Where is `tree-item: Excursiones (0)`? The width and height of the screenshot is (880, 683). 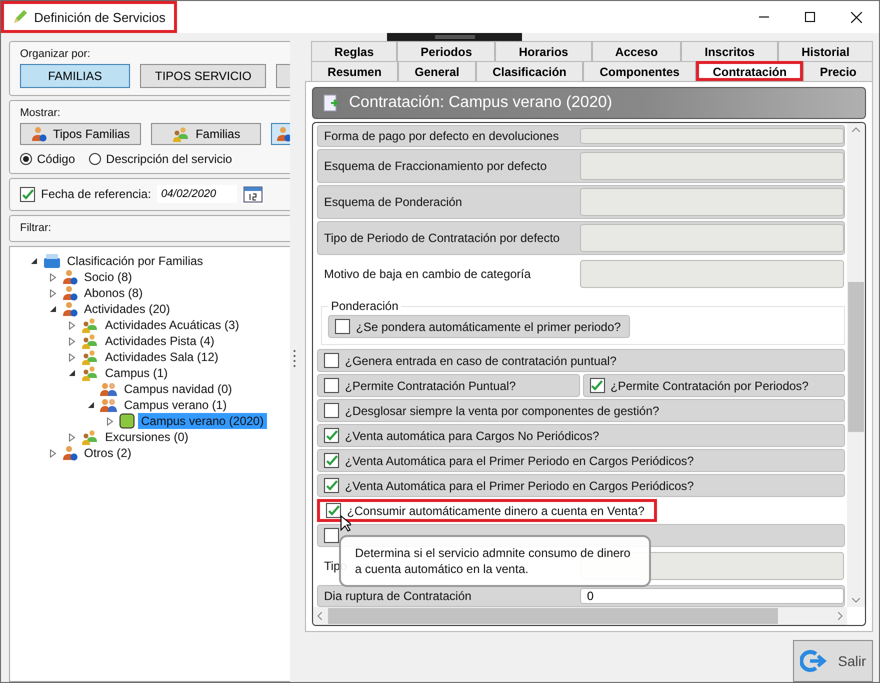 tree-item: Excursiones (0) is located at coordinates (147, 437).